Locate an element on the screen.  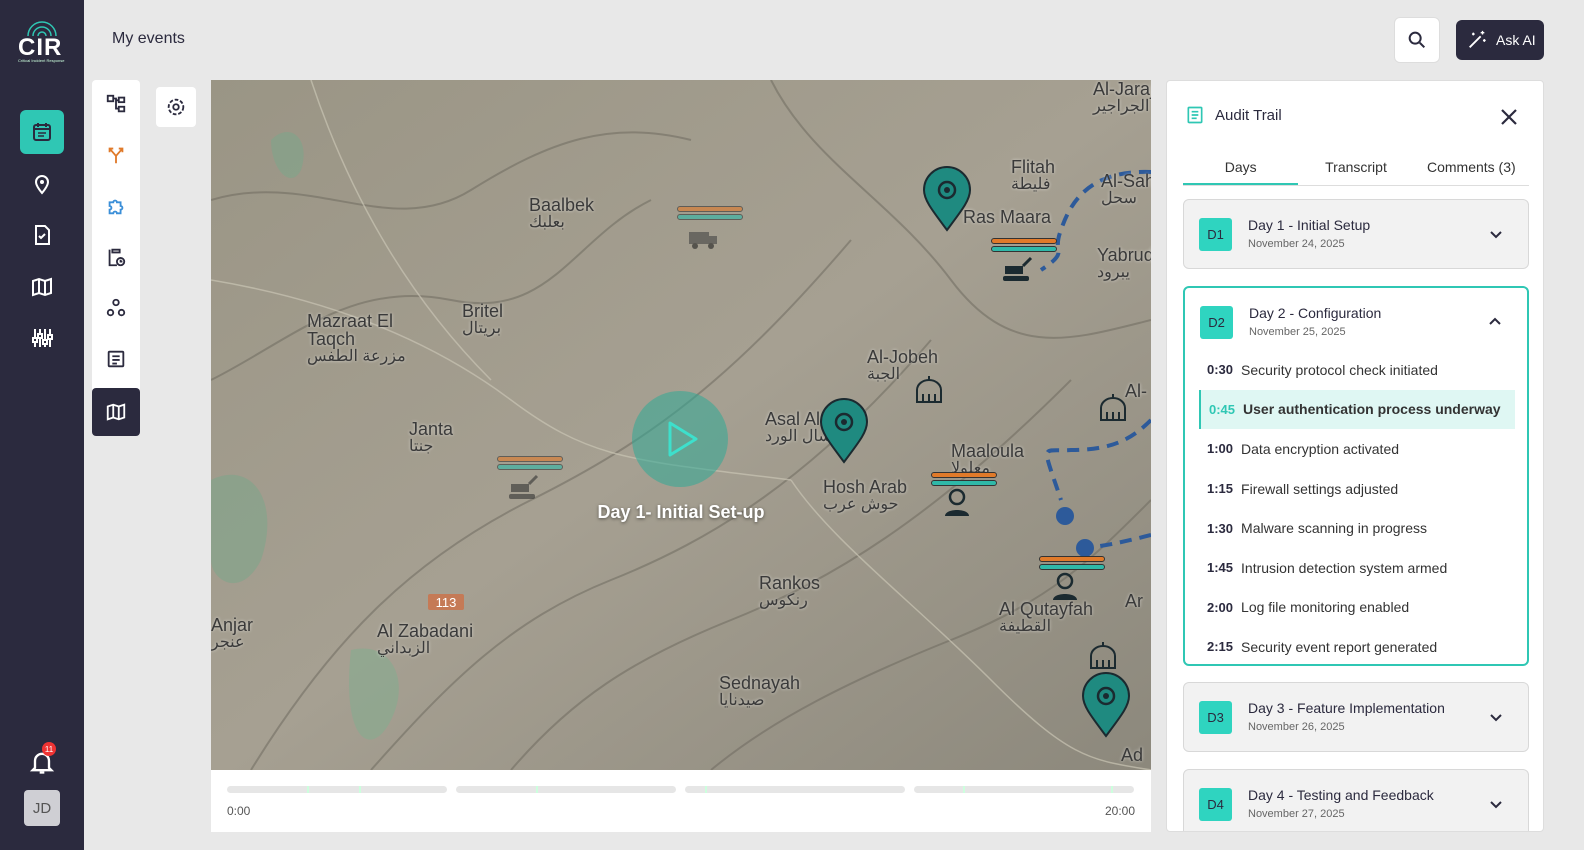
page-title: My events is located at coordinates (148, 38).